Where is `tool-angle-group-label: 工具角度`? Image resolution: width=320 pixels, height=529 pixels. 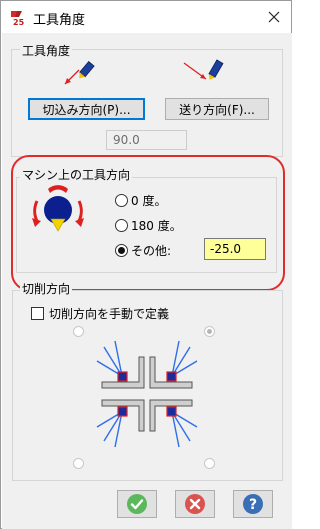 tool-angle-group-label: 工具角度 is located at coordinates (46, 50).